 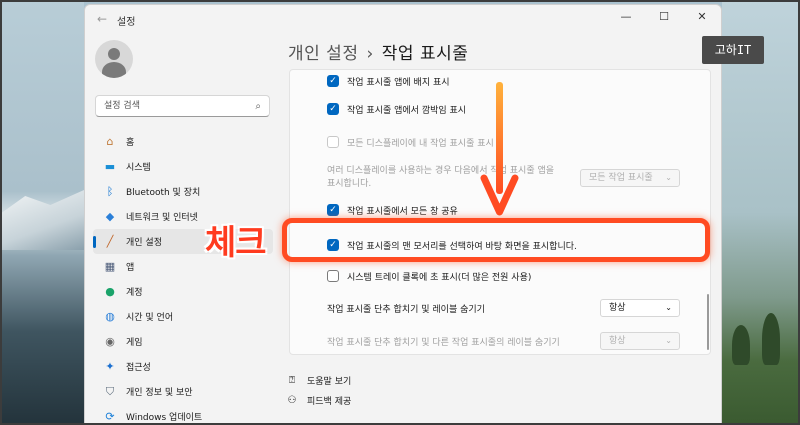 What do you see at coordinates (110, 241) in the screenshot?
I see `brush-icon: ╱` at bounding box center [110, 241].